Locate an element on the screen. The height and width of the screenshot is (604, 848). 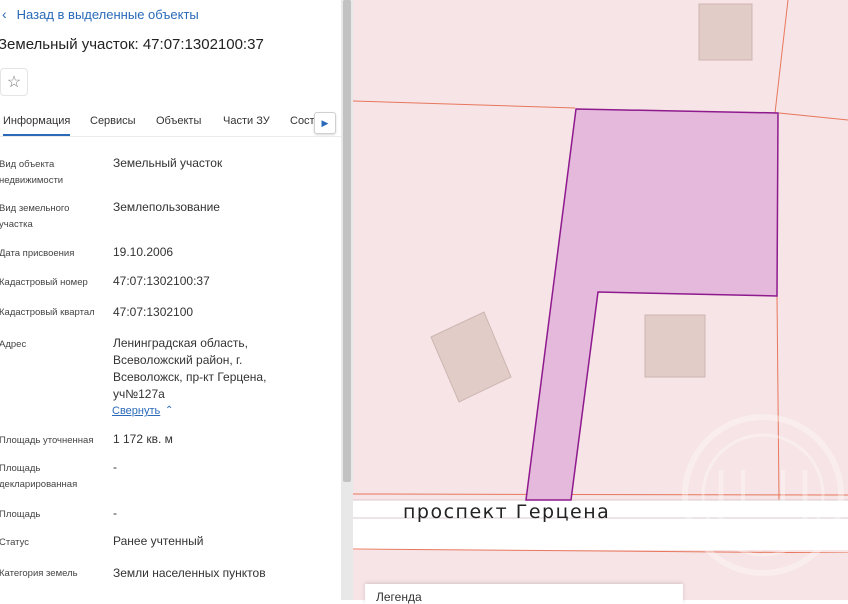
scrollbar-thumb is located at coordinates (347, 241).